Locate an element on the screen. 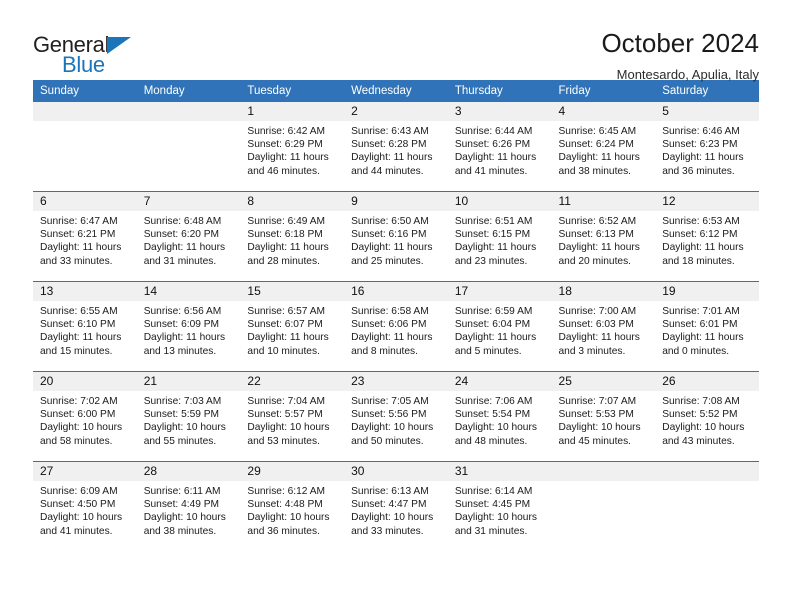  generalblue-logo: General Blue is located at coordinates (93, 52).